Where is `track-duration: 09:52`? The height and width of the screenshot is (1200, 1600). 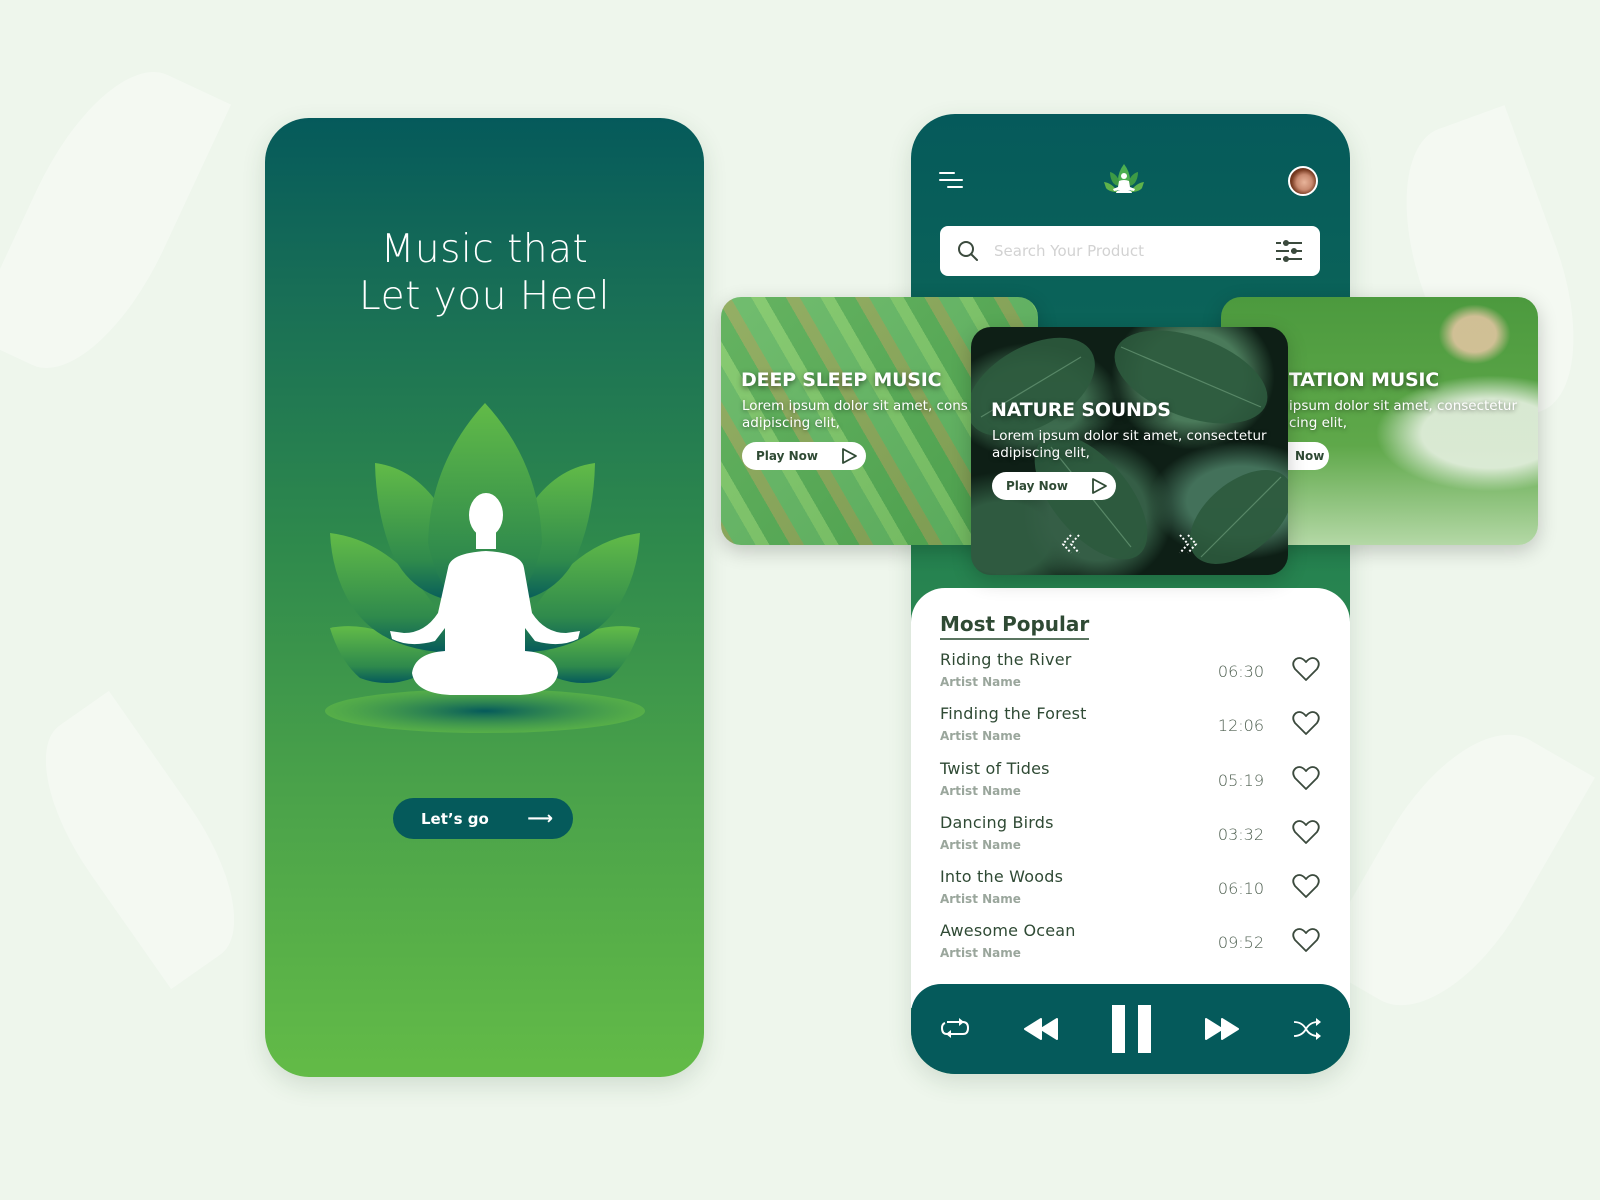
track-duration: 09:52 is located at coordinates (1240, 942).